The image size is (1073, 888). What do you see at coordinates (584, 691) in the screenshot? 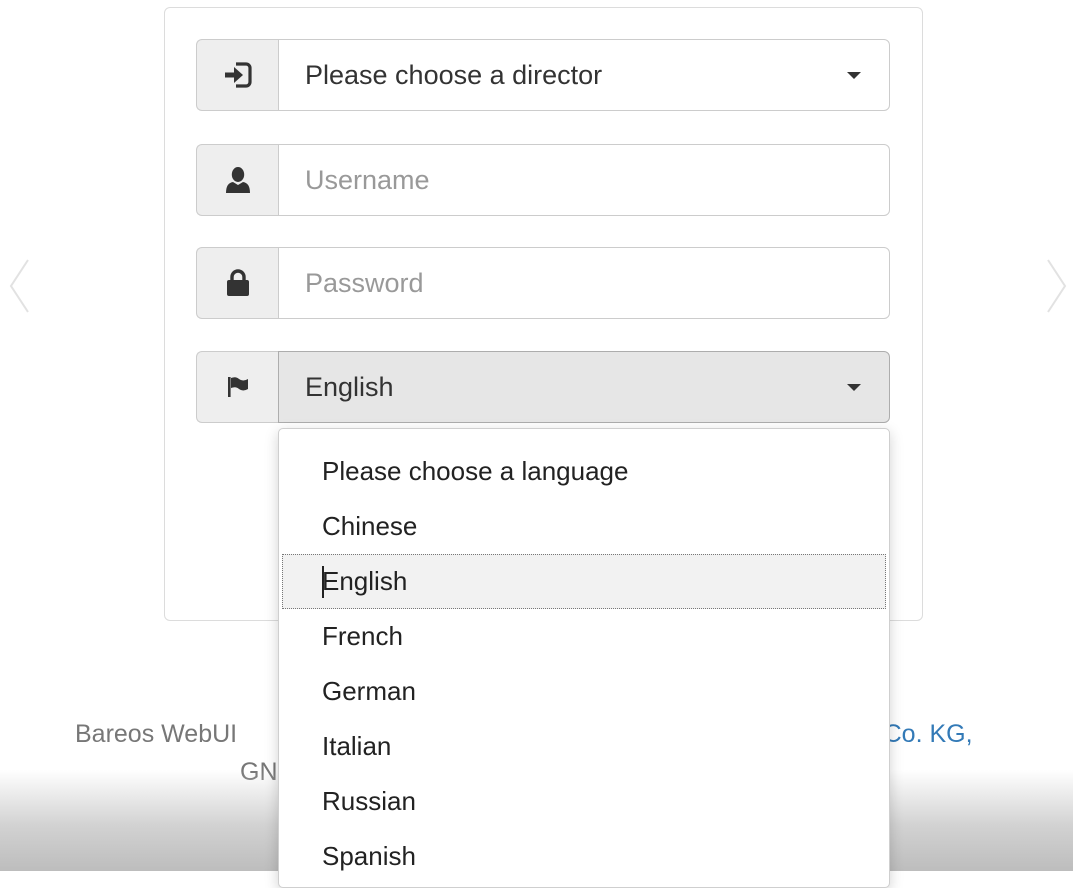
I see `language-option: German` at bounding box center [584, 691].